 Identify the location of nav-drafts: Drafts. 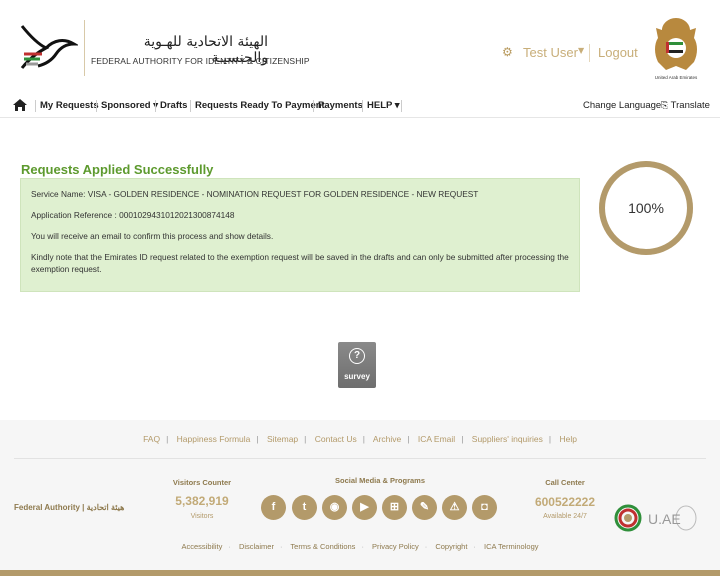
(173, 105).